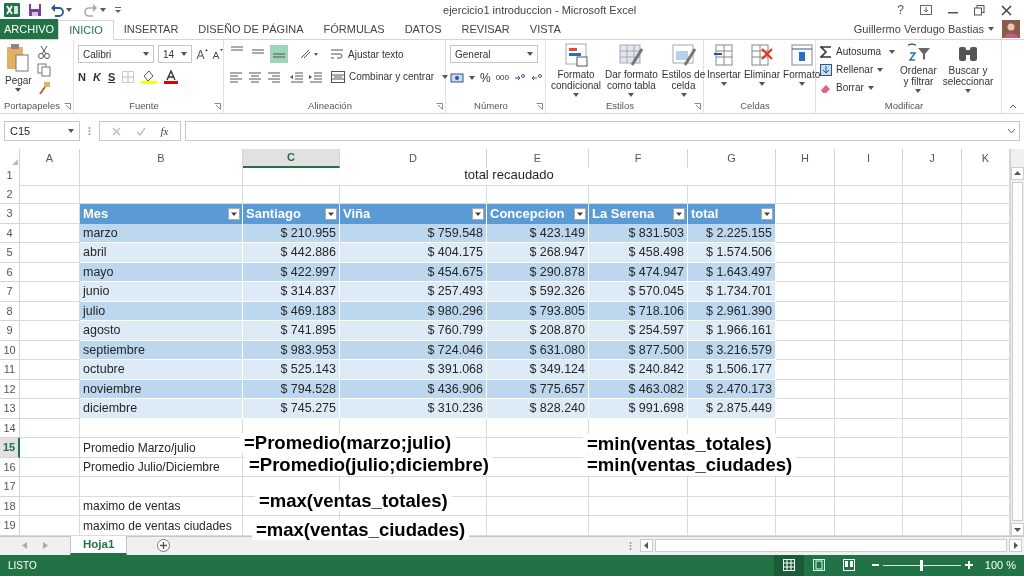 Image resolution: width=1024 pixels, height=576 pixels. I want to click on table-cell: $ 745.275, so click(291, 409).